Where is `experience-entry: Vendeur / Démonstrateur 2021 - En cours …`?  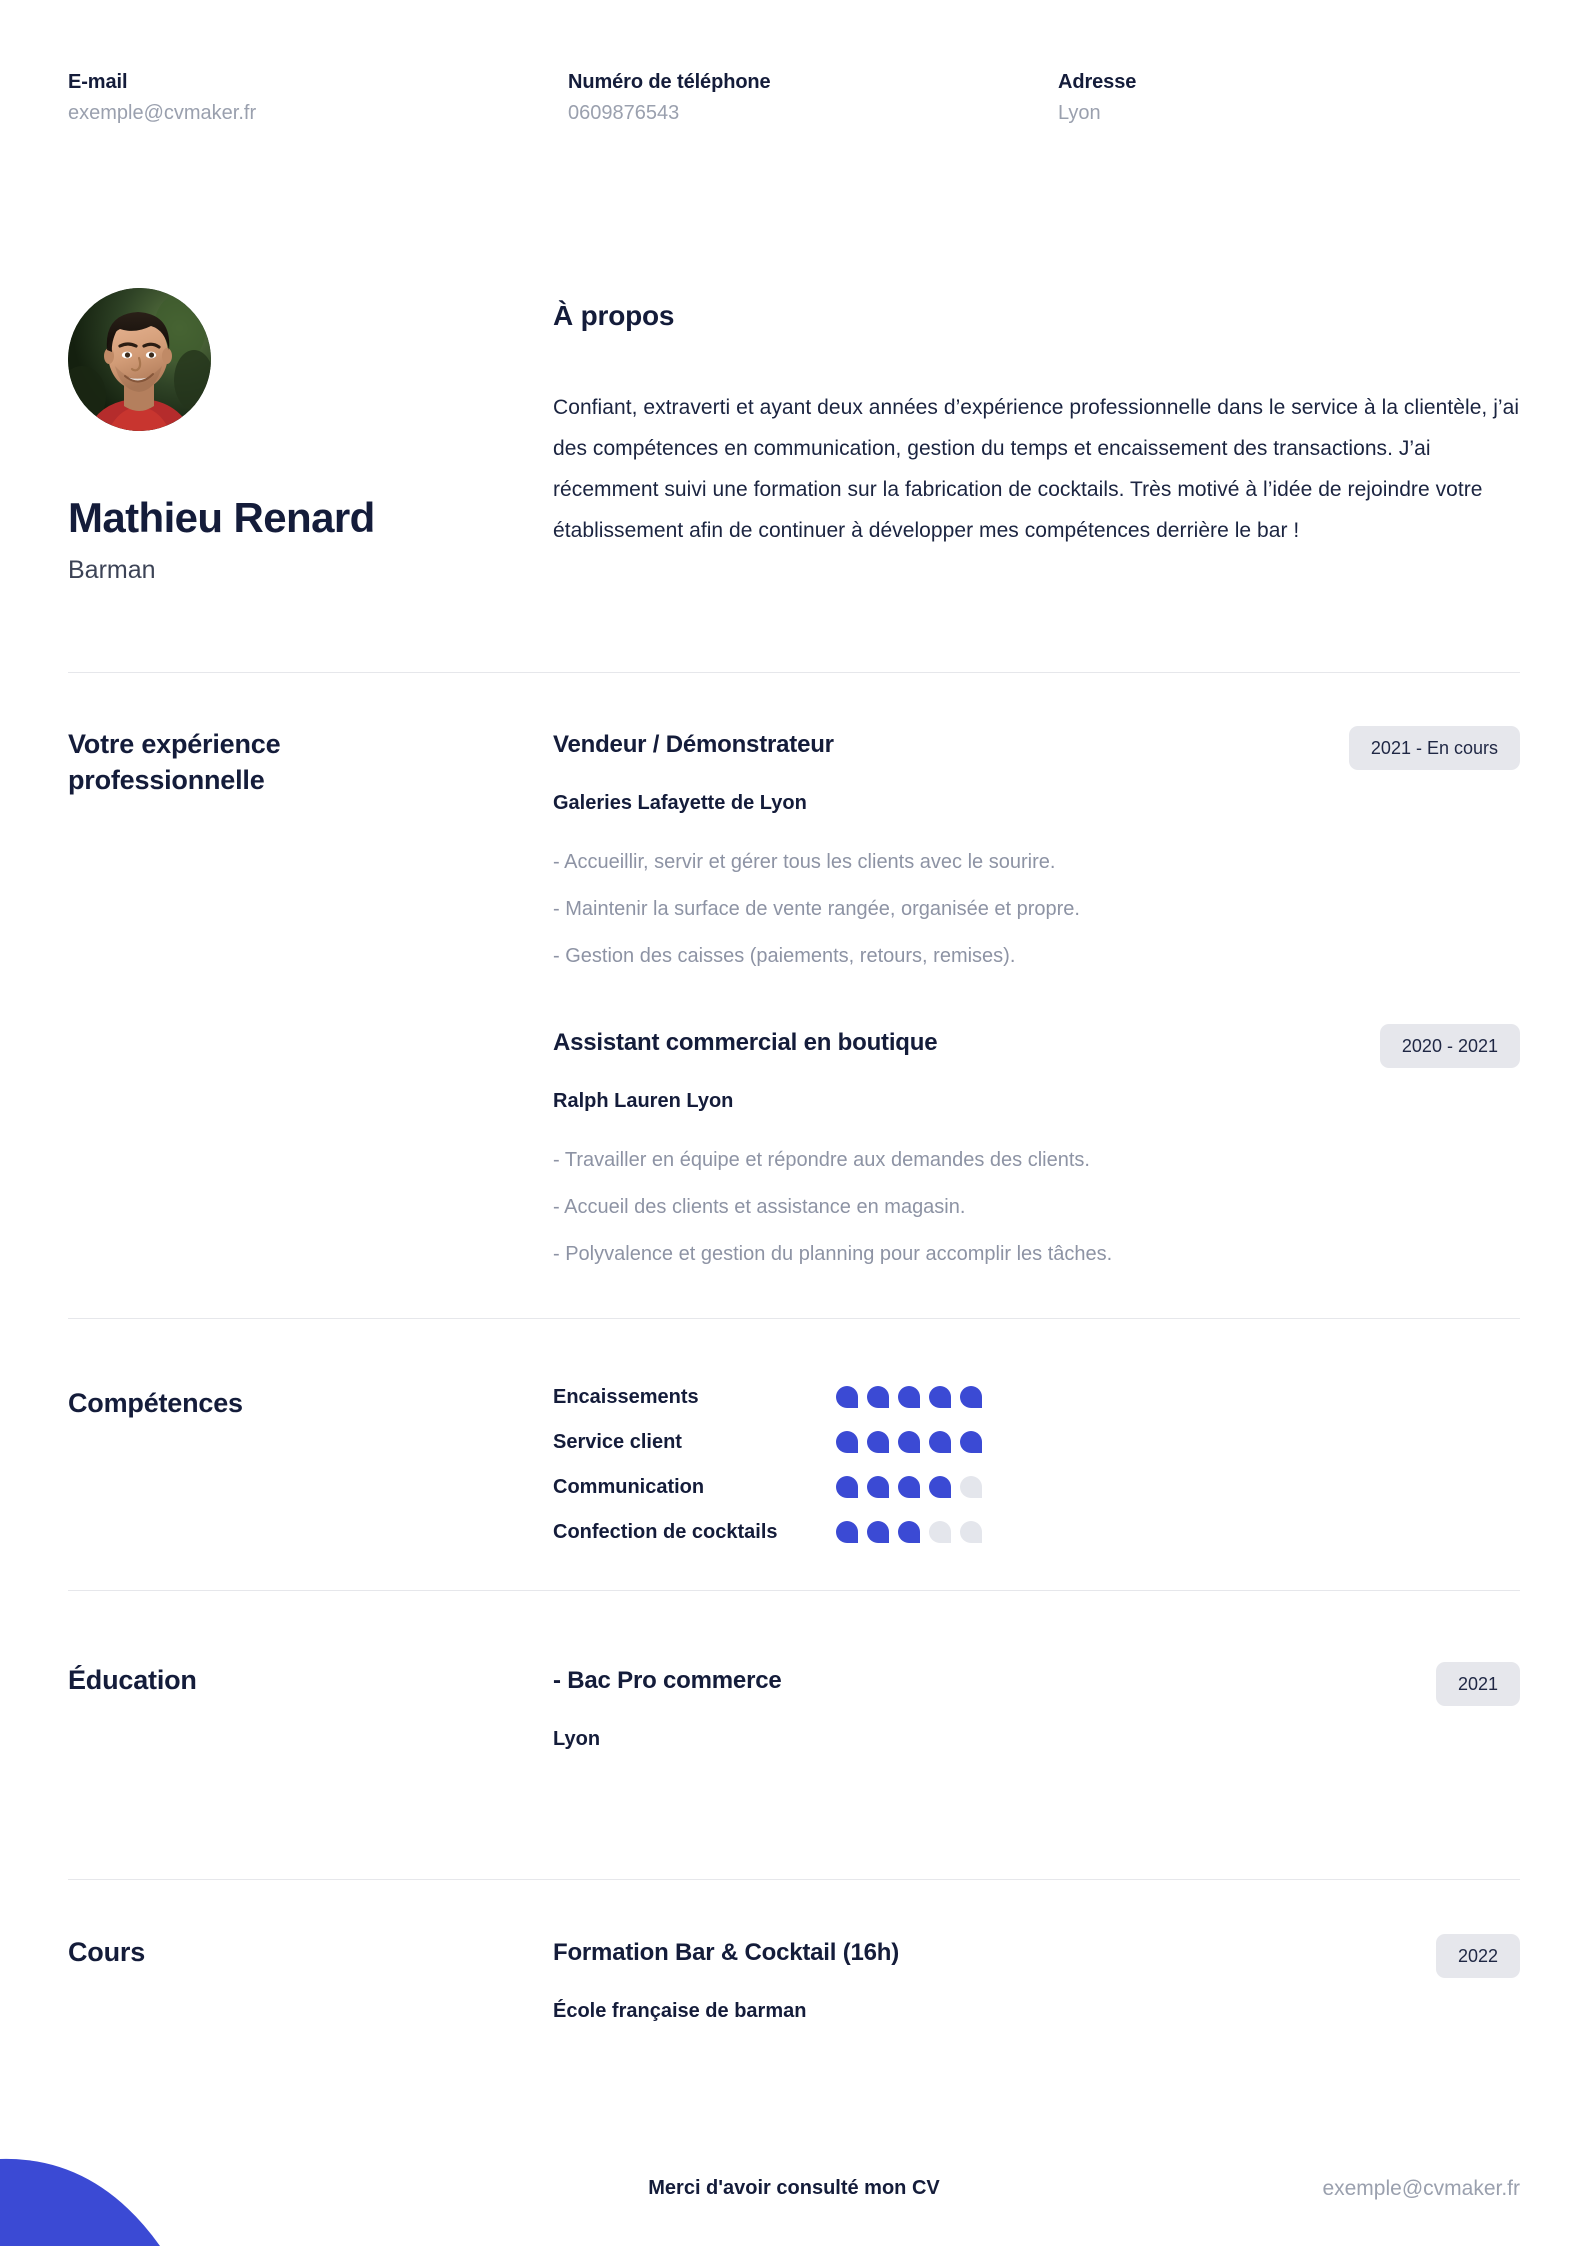 experience-entry: Vendeur / Démonstrateur 2021 - En cours … is located at coordinates (1036, 846).